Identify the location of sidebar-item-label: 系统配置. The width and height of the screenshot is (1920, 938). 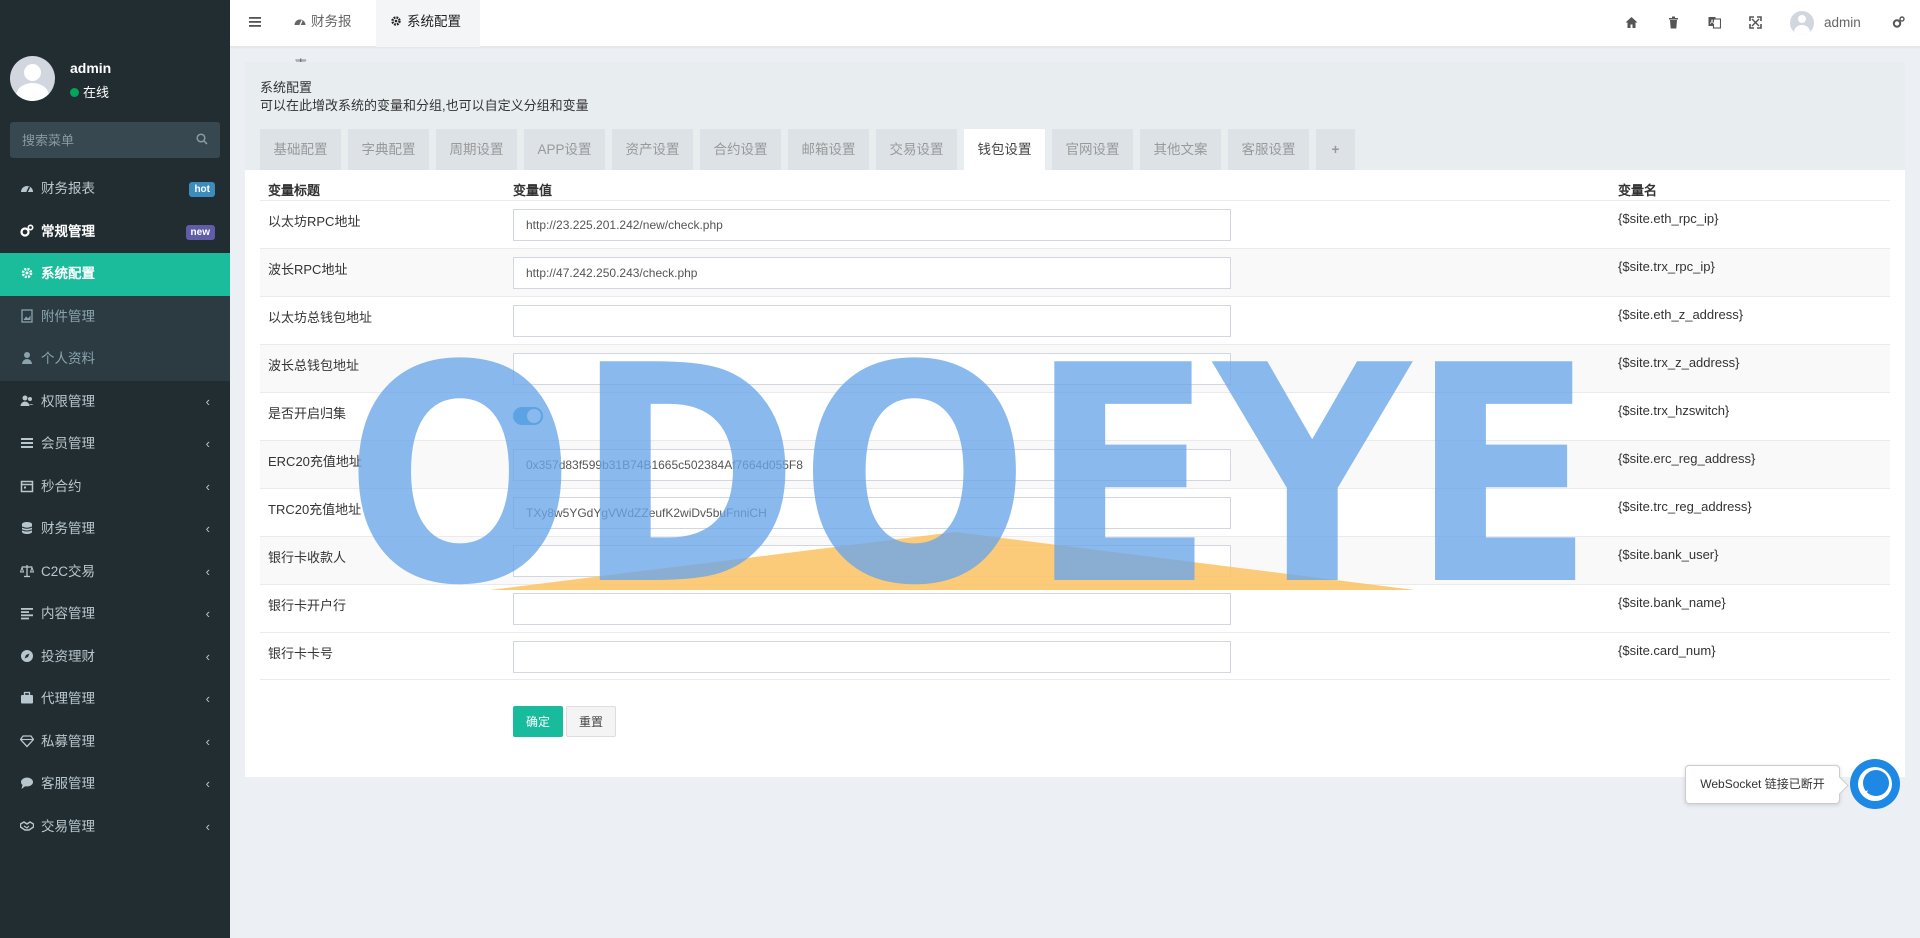
(68, 273).